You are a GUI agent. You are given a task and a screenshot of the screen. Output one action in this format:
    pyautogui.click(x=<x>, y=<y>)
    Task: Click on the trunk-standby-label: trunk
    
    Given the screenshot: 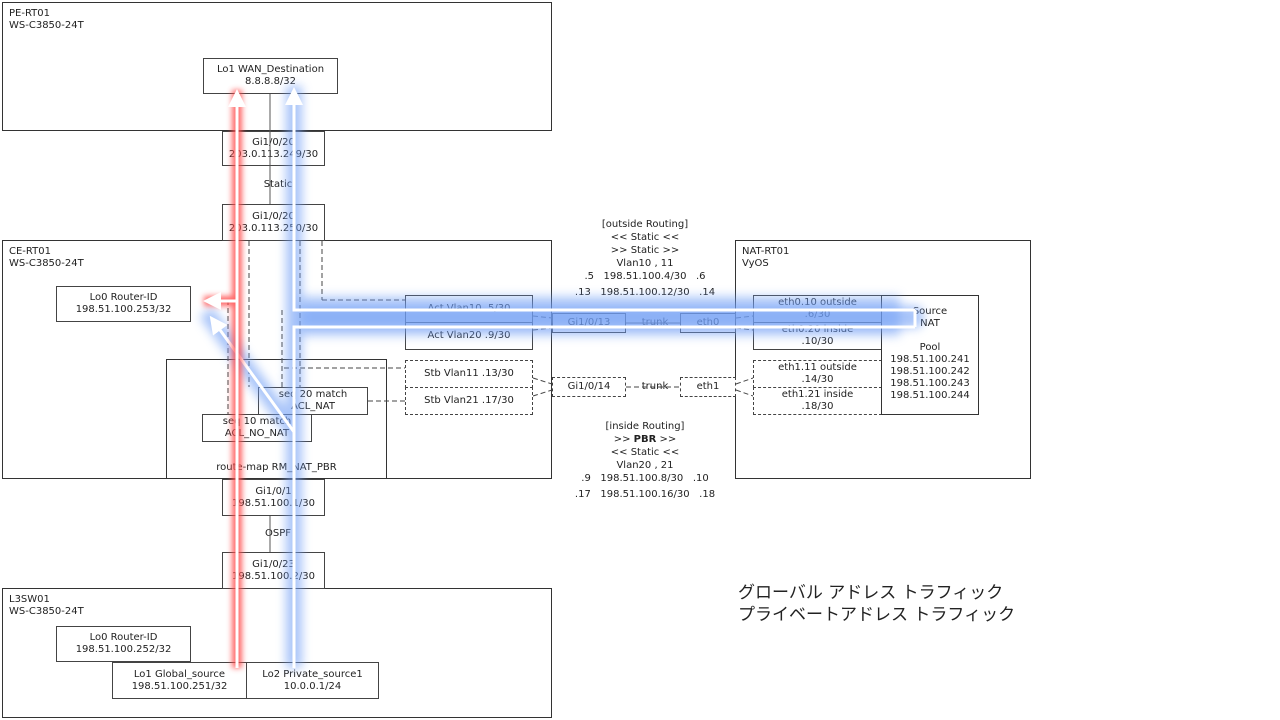 What is the action you would take?
    pyautogui.click(x=655, y=387)
    